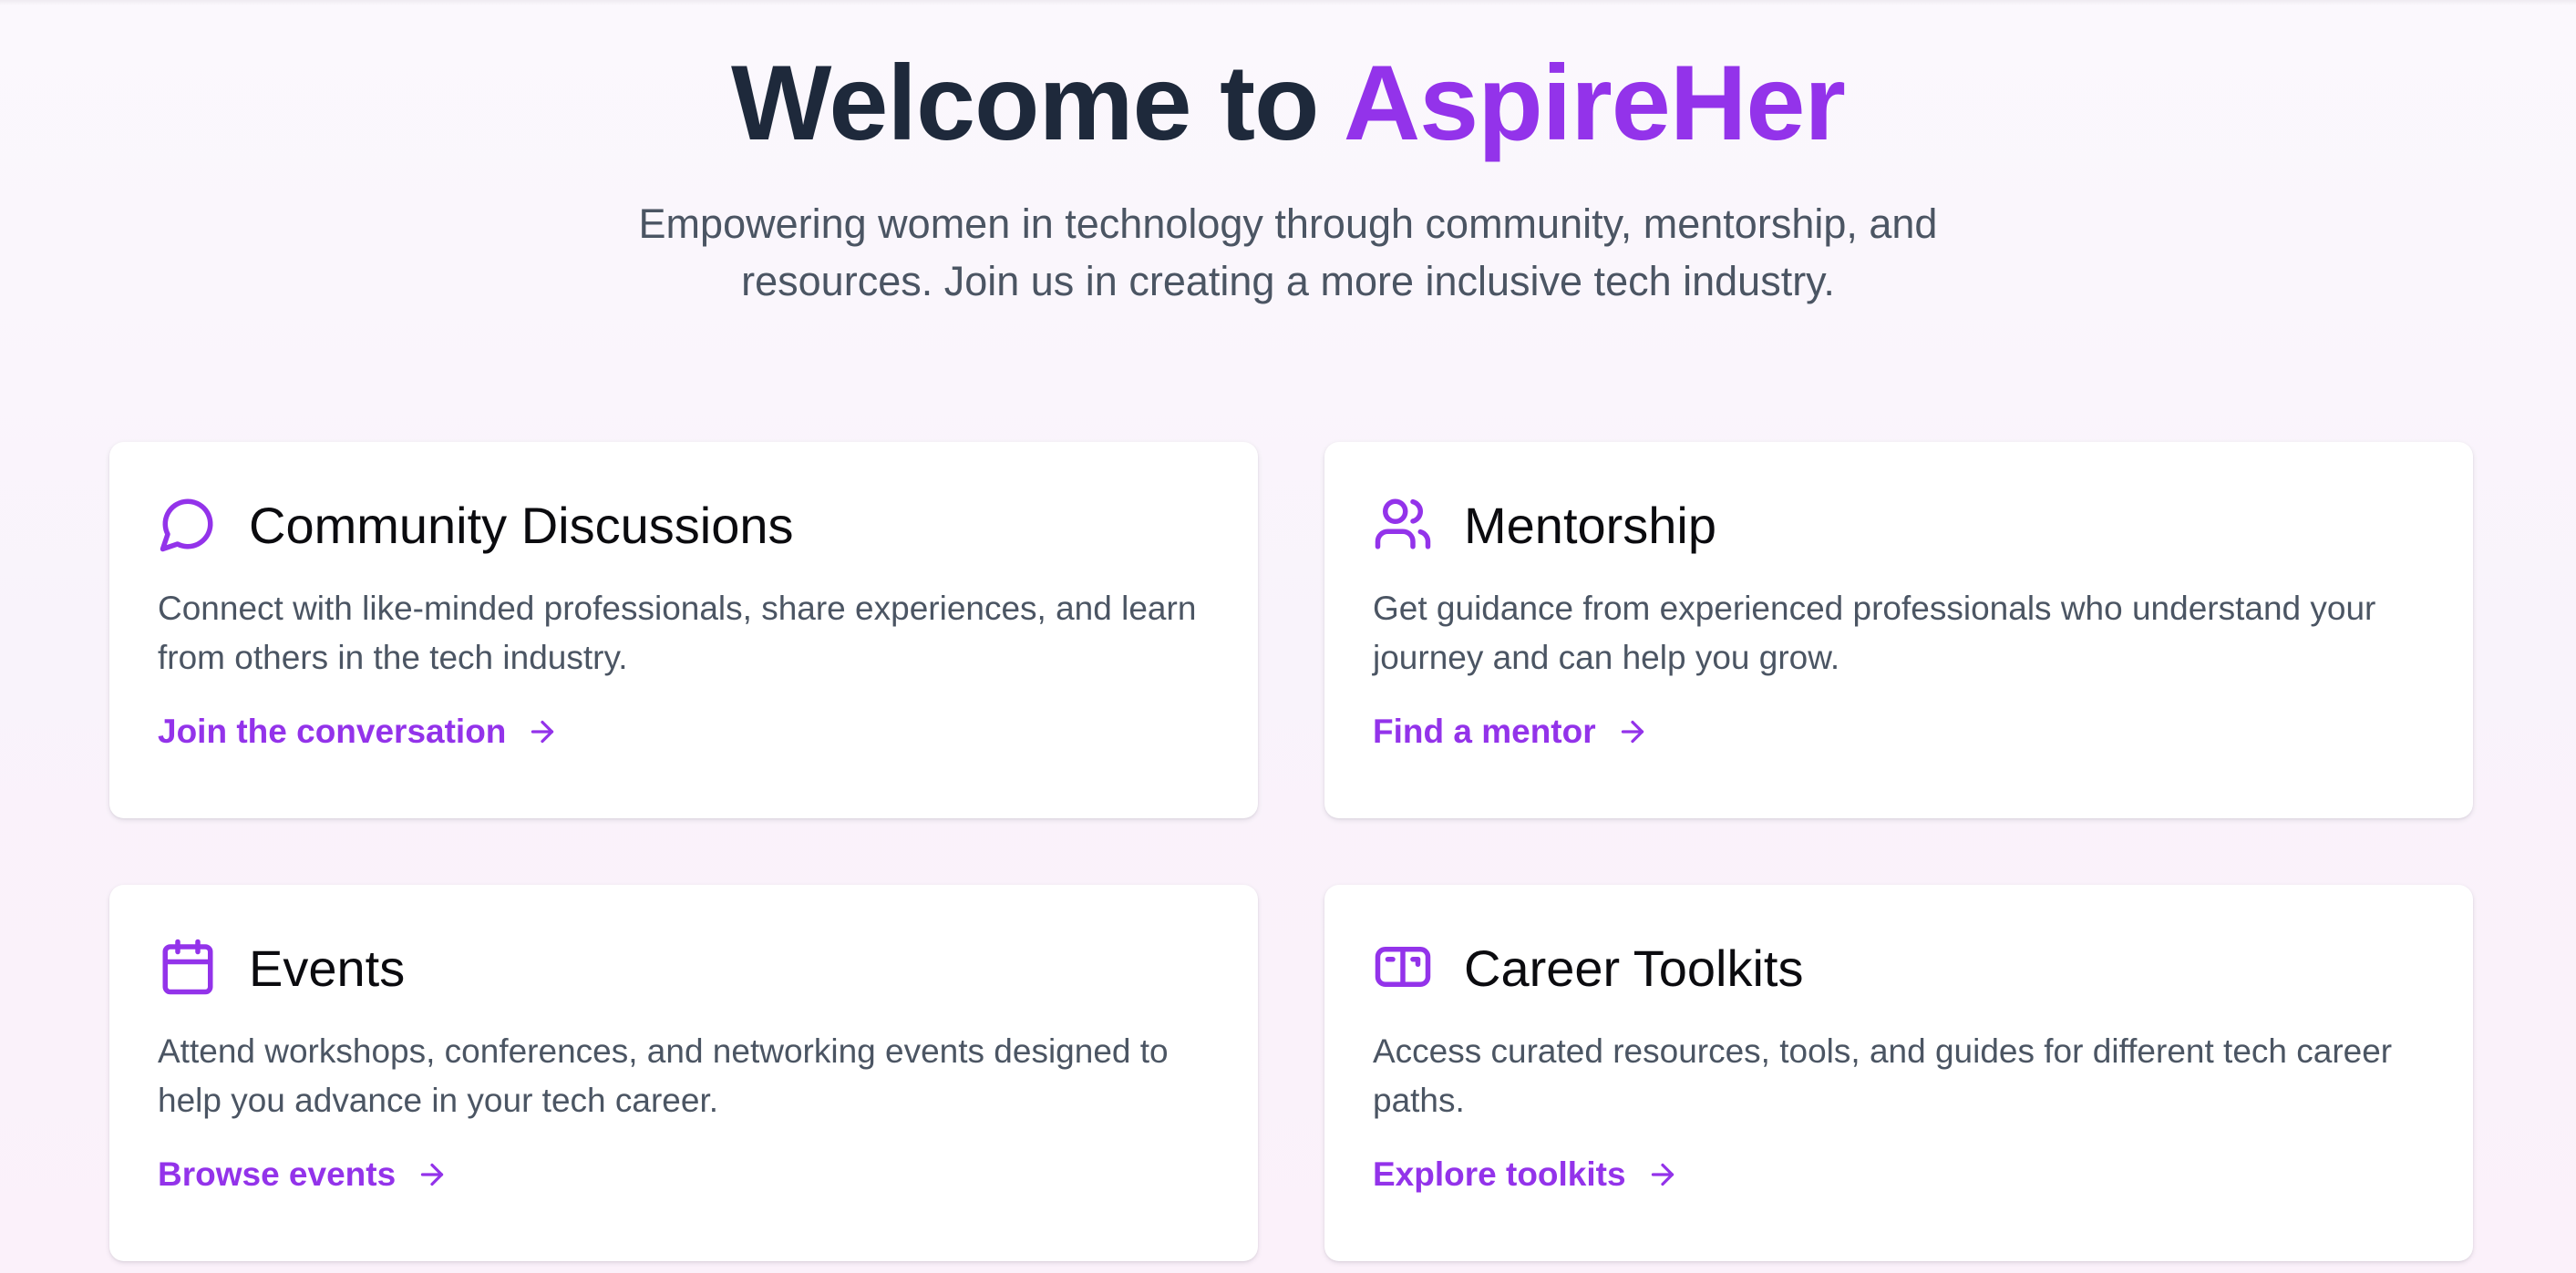  What do you see at coordinates (1403, 523) in the screenshot?
I see `users-icon` at bounding box center [1403, 523].